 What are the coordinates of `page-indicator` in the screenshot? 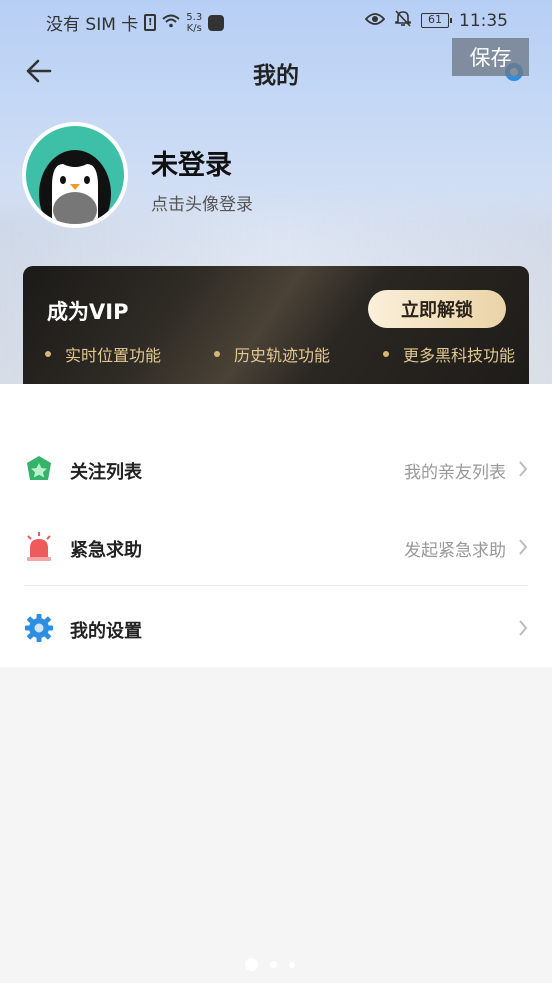 It's located at (270, 964).